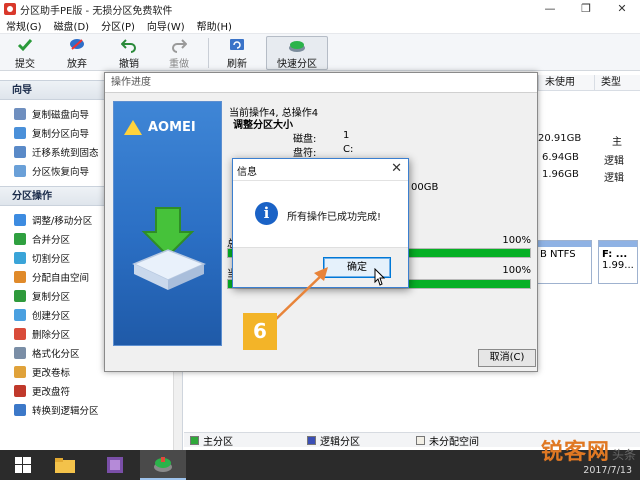 This screenshot has width=640, height=480. What do you see at coordinates (20, 151) in the screenshot?
I see `migrate-os-icon` at bounding box center [20, 151].